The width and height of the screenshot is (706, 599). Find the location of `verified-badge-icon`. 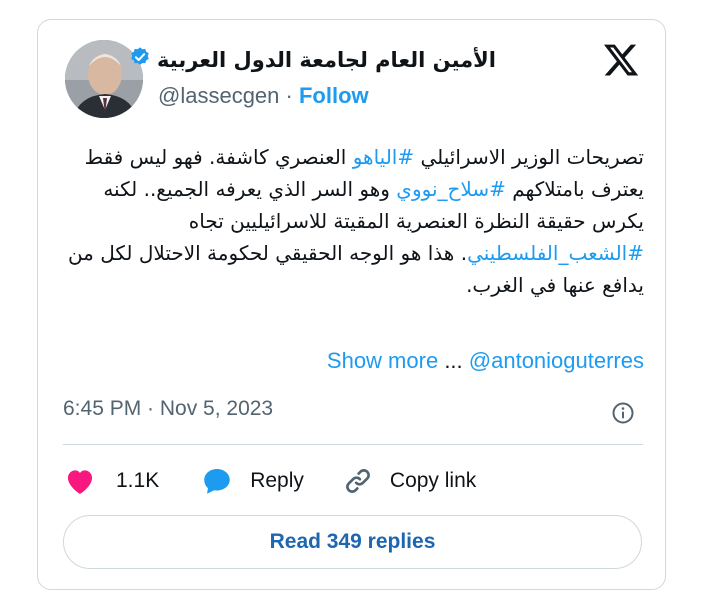

verified-badge-icon is located at coordinates (140, 60).